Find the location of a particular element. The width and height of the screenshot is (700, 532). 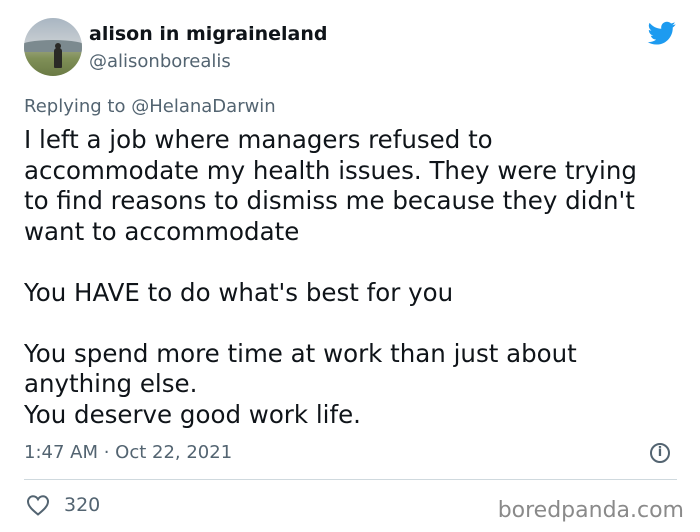

twitter-bird-icon is located at coordinates (662, 33).